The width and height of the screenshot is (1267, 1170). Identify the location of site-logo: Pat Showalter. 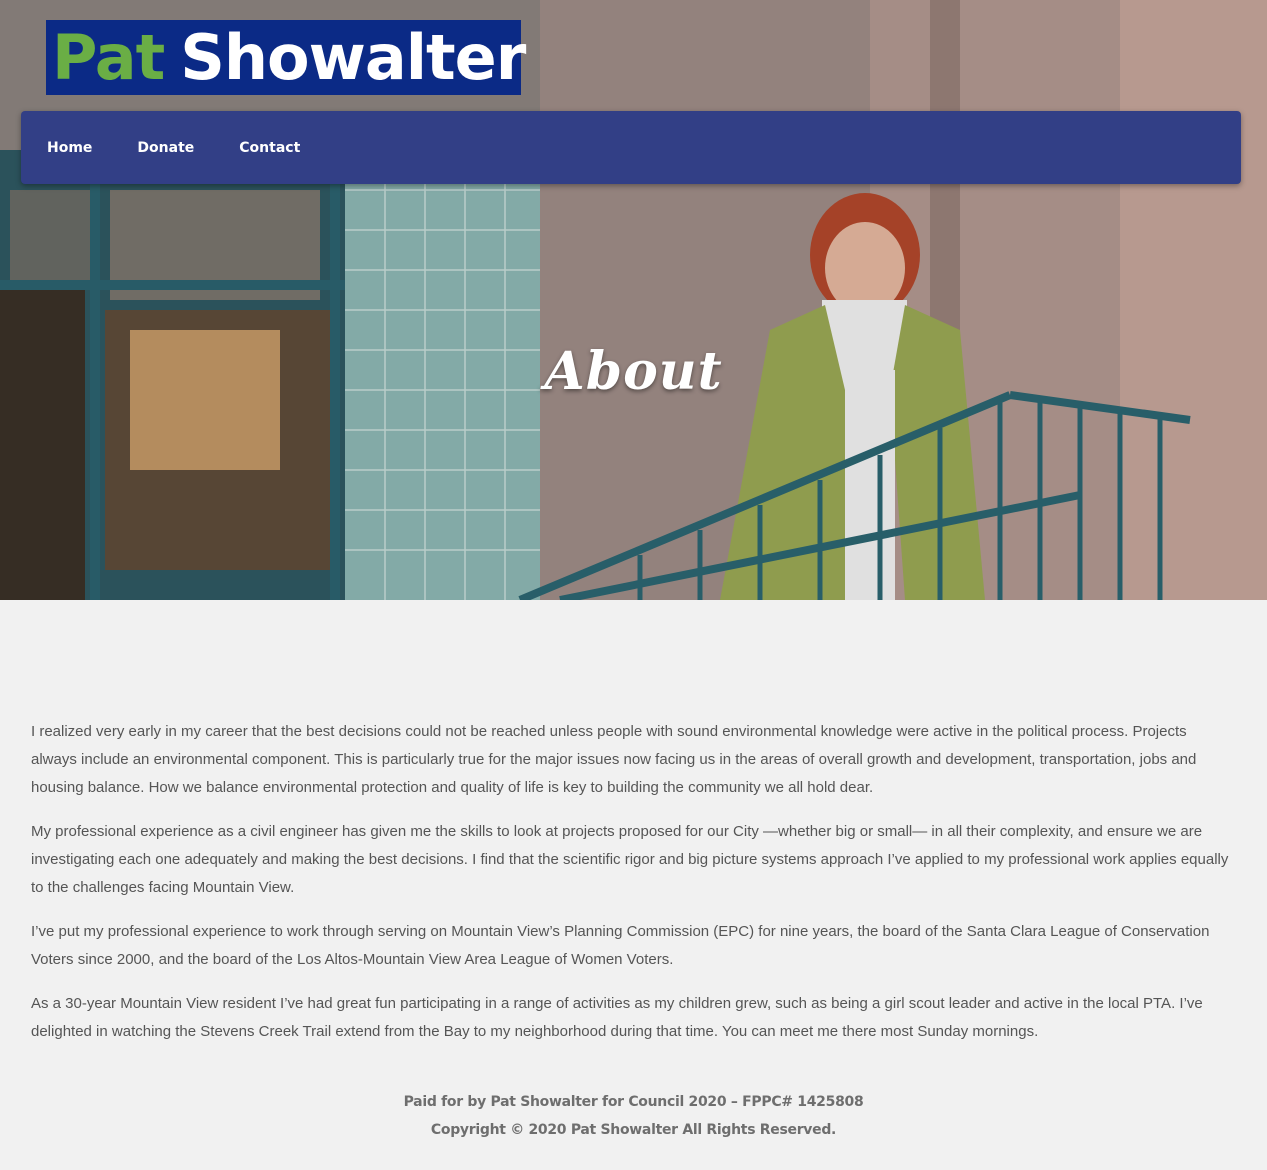
(286, 57).